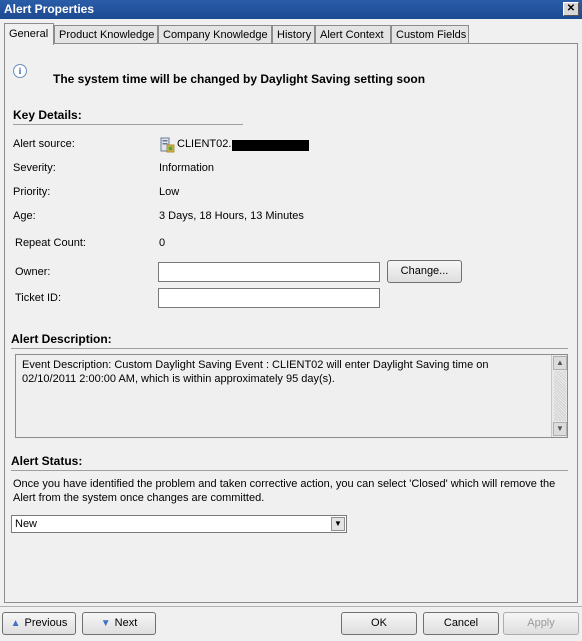 The image size is (582, 641). What do you see at coordinates (560, 429) in the screenshot?
I see `scroll-down-icon: ▼` at bounding box center [560, 429].